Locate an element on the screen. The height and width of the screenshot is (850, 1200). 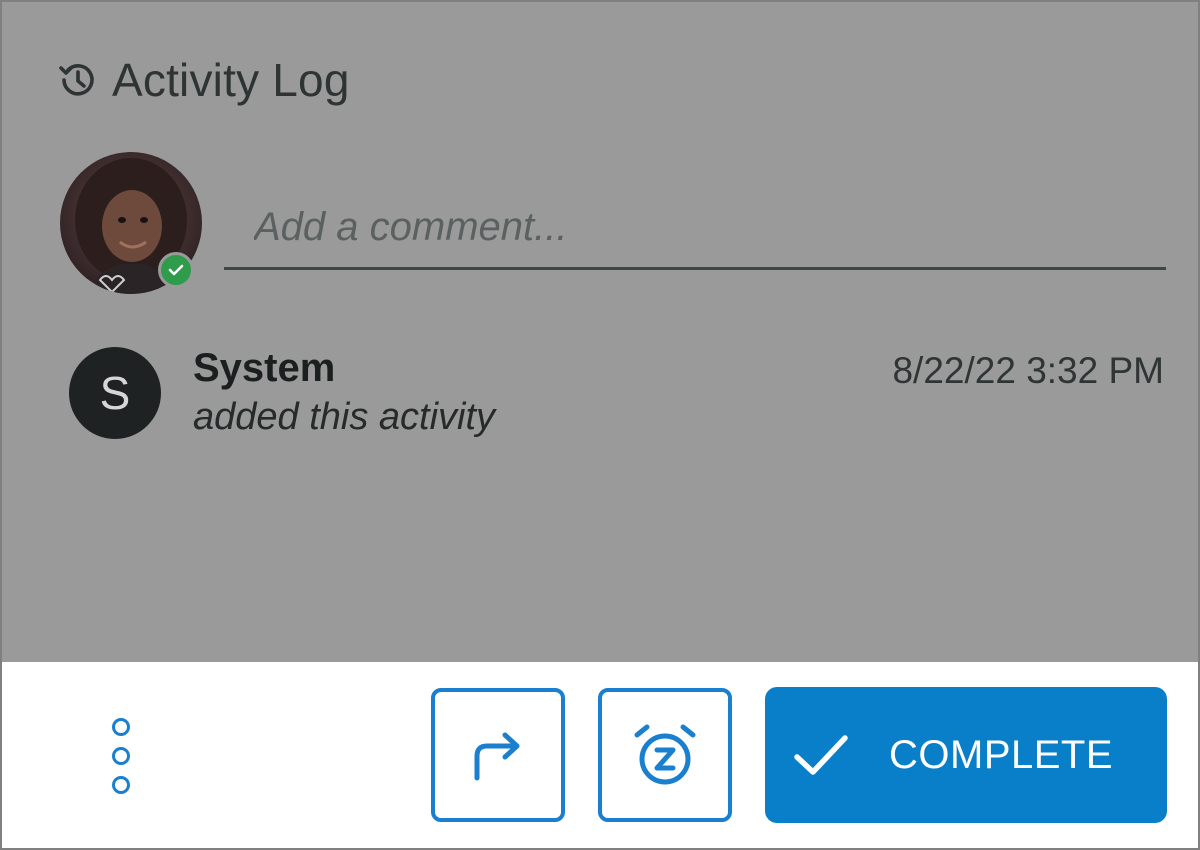
complete-button-label: COMPLETE is located at coordinates (1001, 754).